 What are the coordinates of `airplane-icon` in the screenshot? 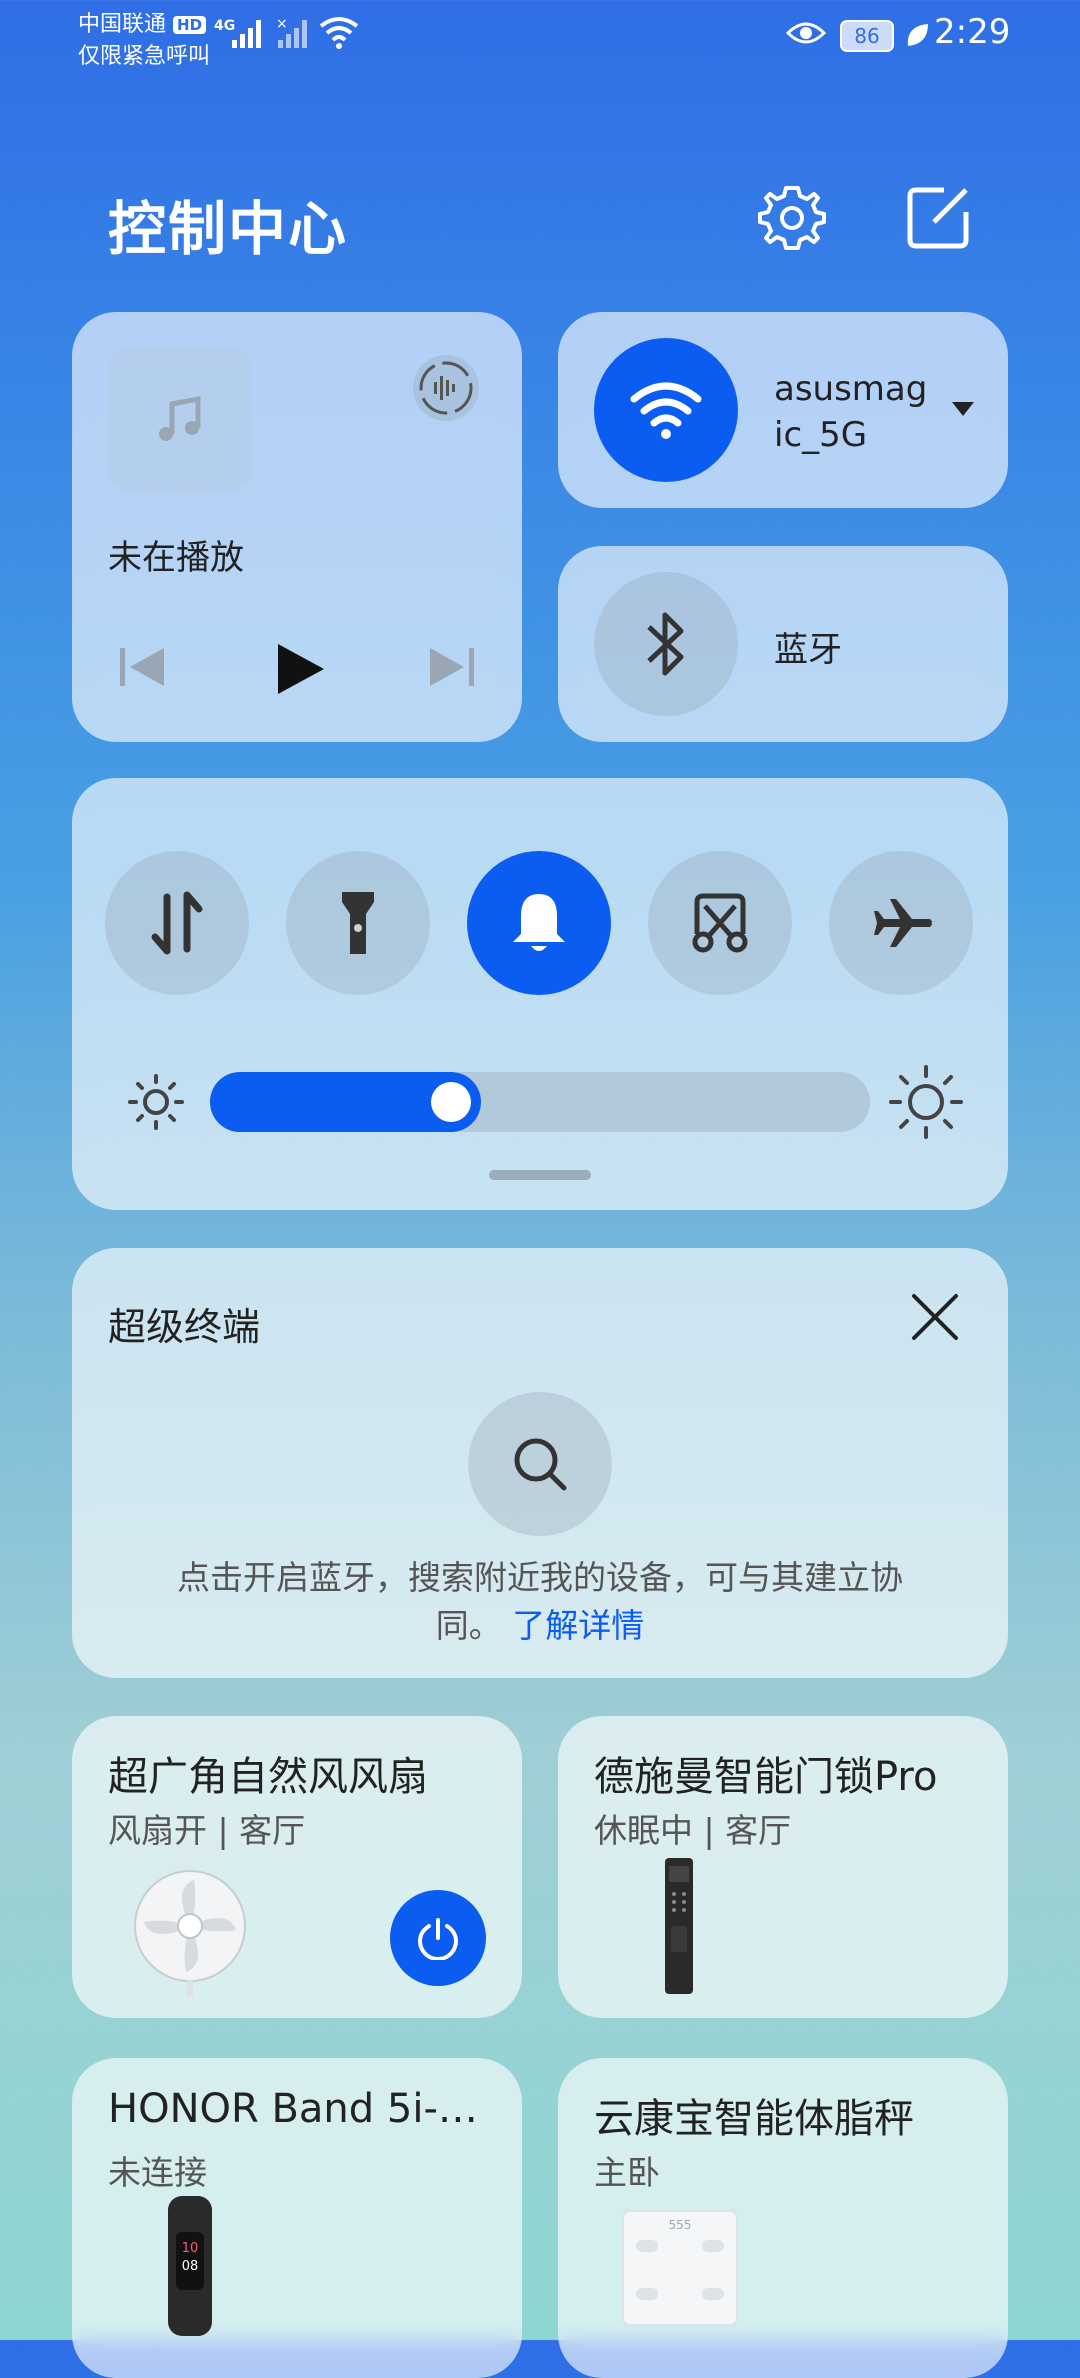 It's located at (902, 923).